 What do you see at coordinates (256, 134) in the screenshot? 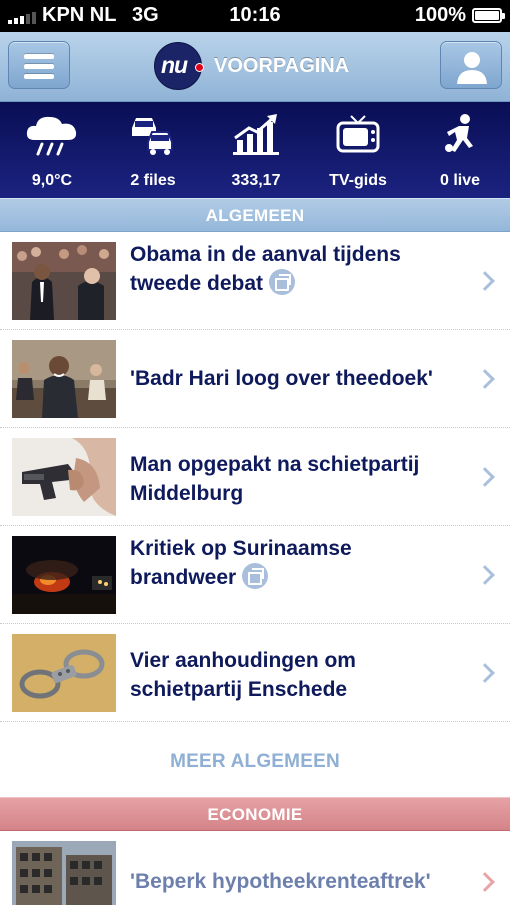
I see `stock-chart-icon` at bounding box center [256, 134].